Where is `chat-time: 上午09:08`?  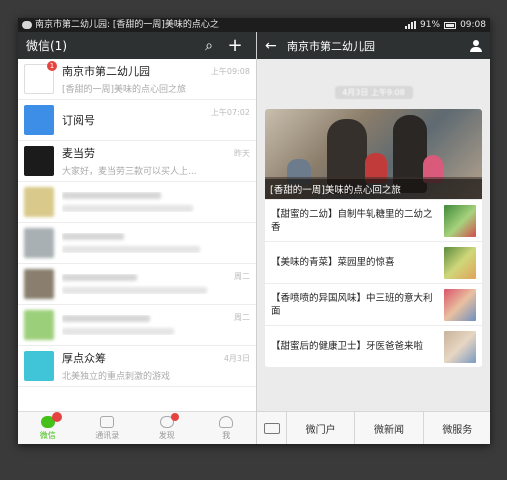 chat-time: 上午09:08 is located at coordinates (230, 71).